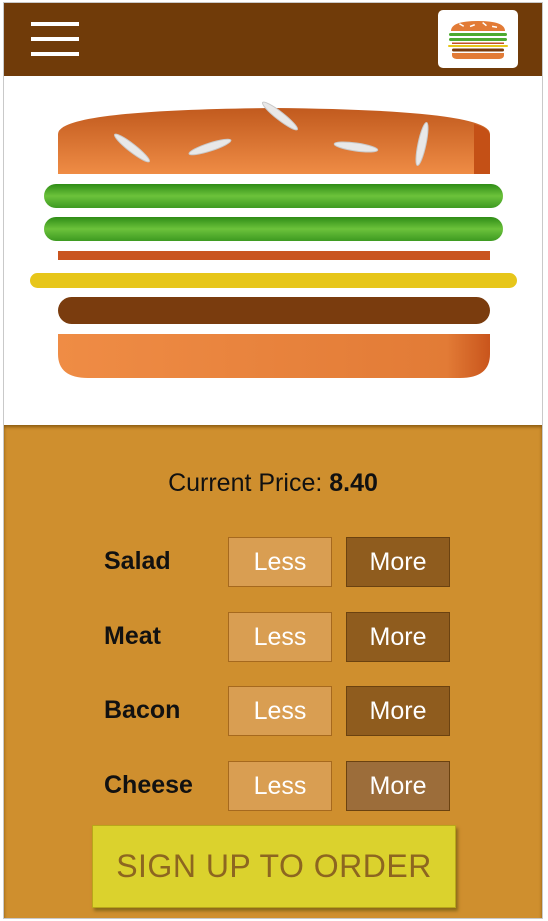 The width and height of the screenshot is (548, 921). What do you see at coordinates (148, 785) in the screenshot?
I see `control-label: Cheese` at bounding box center [148, 785].